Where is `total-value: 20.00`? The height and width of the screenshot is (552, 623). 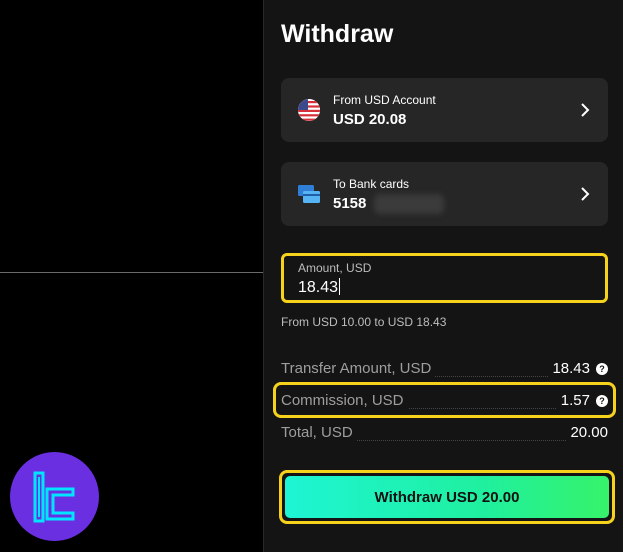 total-value: 20.00 is located at coordinates (589, 432).